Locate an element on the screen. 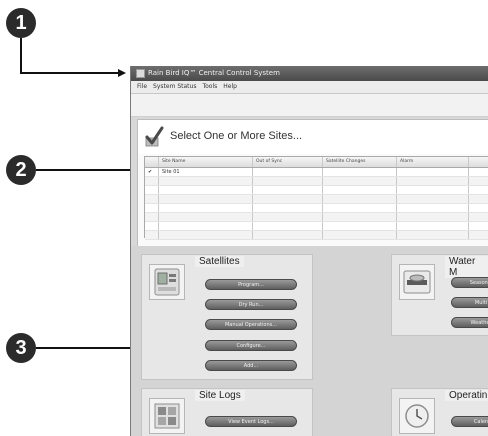  callout-1-arrowhead is located at coordinates (122, 73).